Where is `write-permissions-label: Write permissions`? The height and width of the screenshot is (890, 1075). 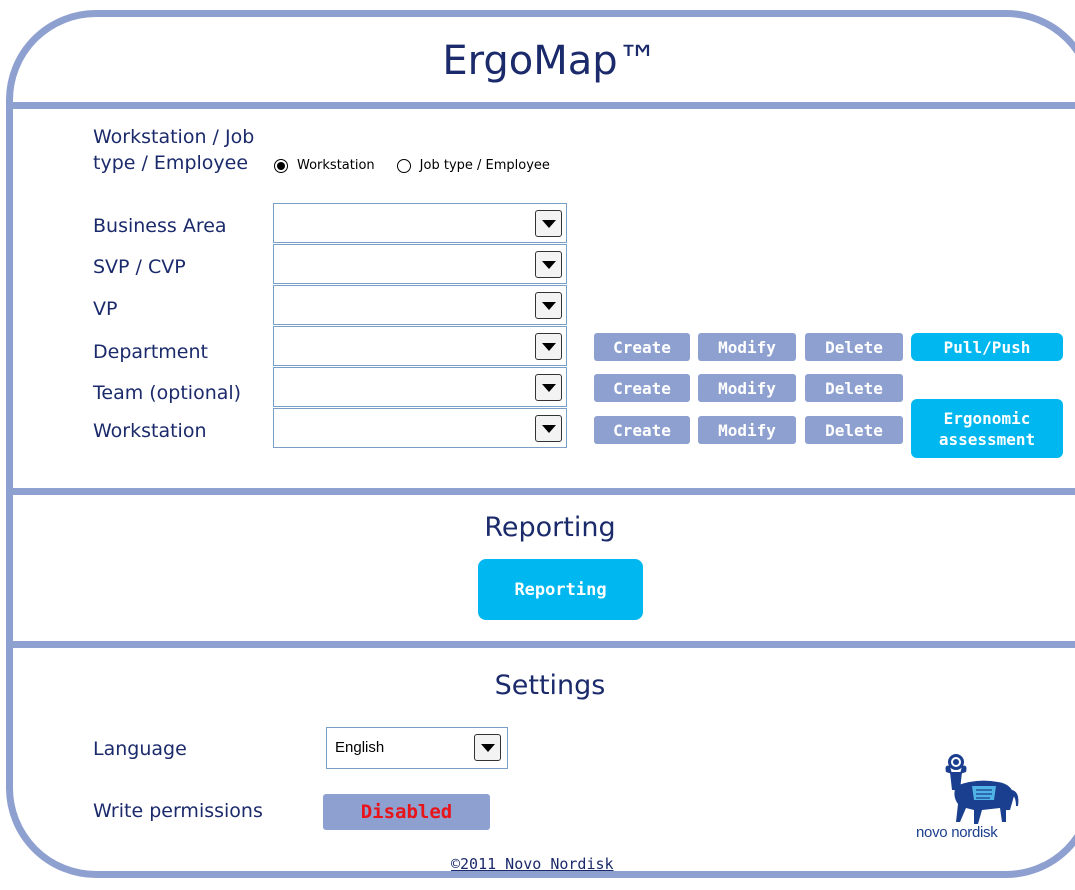 write-permissions-label: Write permissions is located at coordinates (178, 811).